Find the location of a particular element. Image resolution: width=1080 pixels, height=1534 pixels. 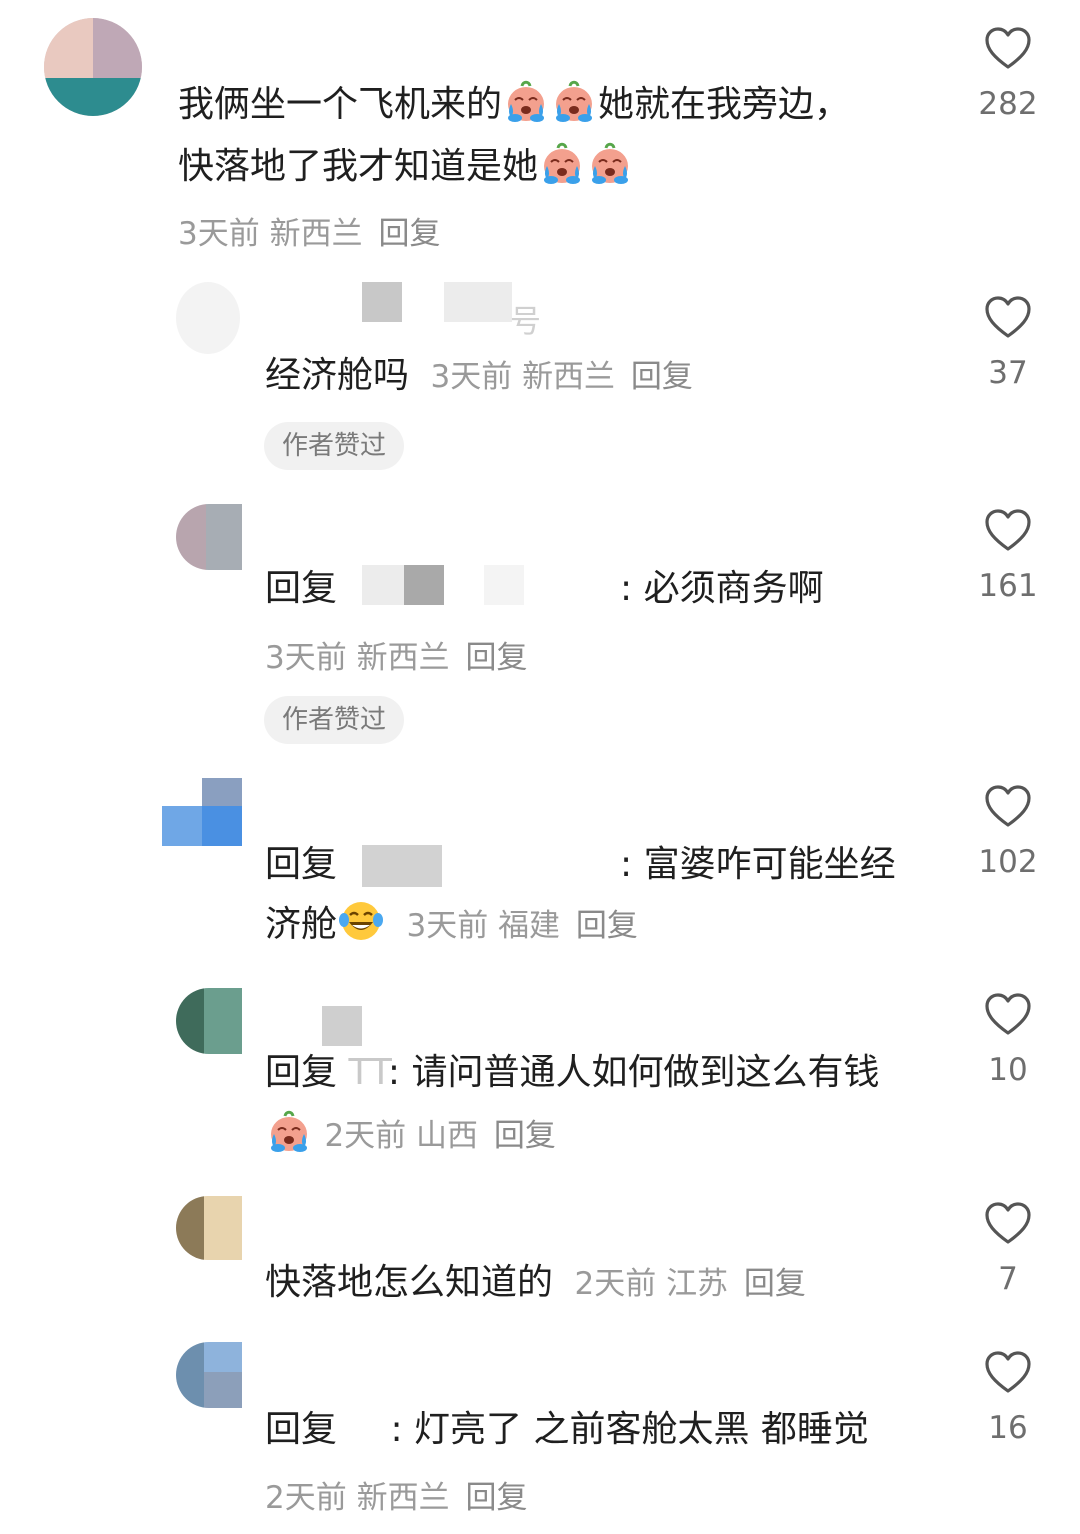

comment-location: 新西兰 is located at coordinates (316, 234).